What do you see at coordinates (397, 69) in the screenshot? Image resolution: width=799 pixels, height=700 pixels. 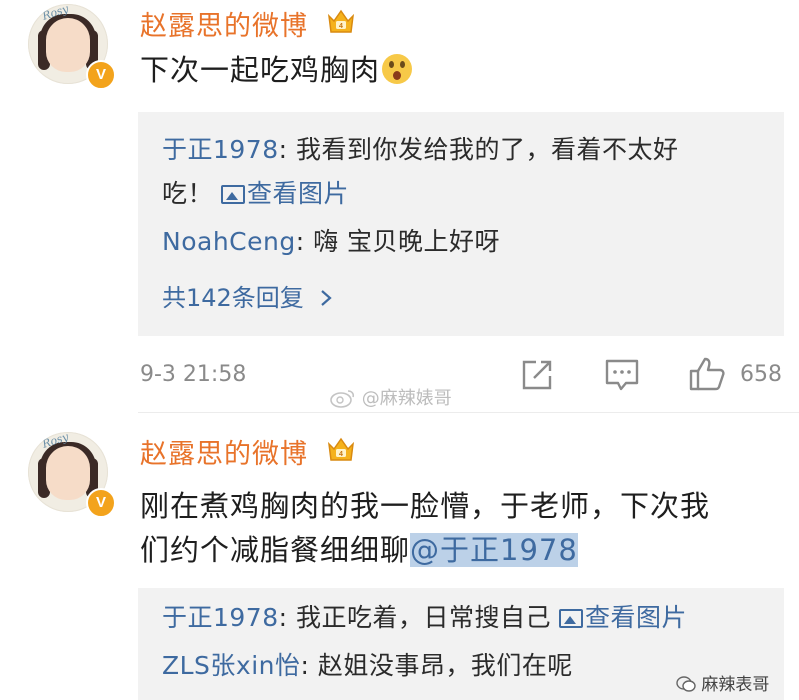 I see `surprised-emoji-icon` at bounding box center [397, 69].